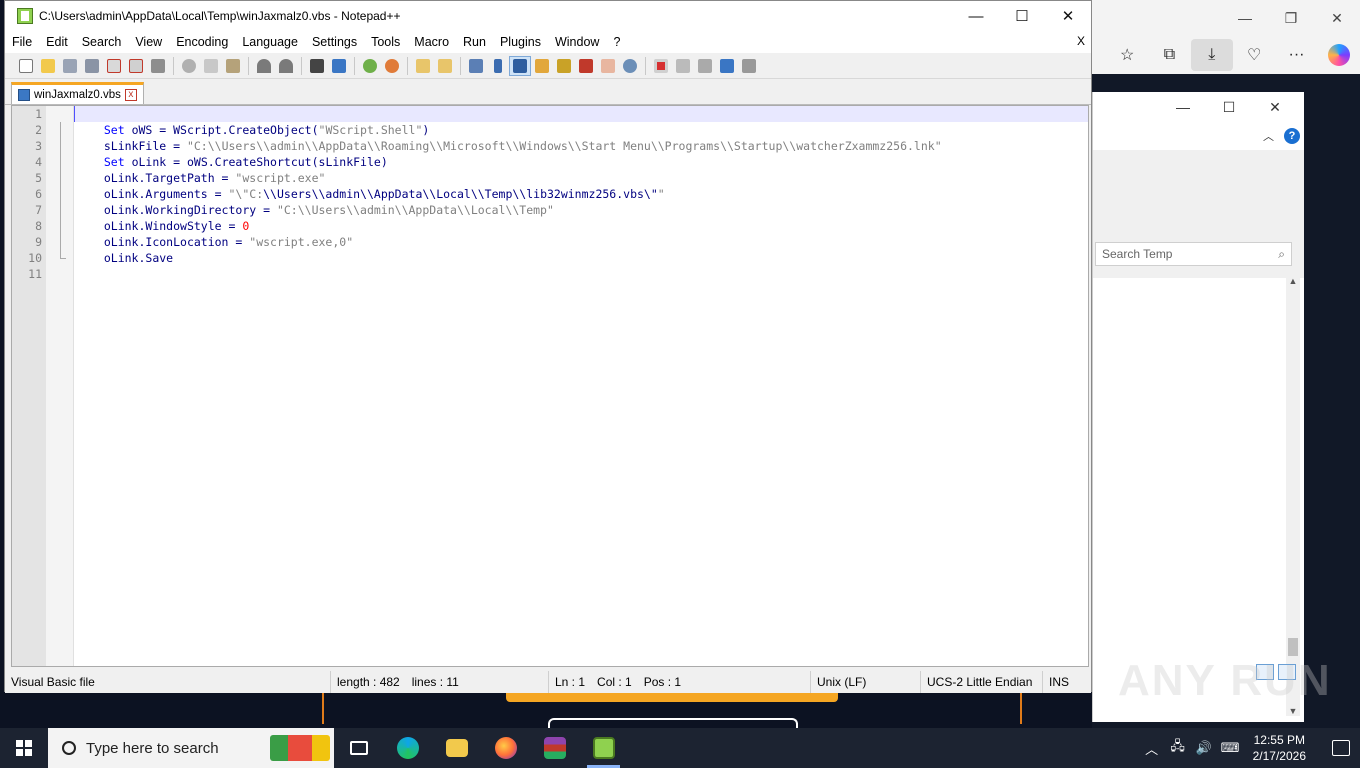 The height and width of the screenshot is (768, 1360). I want to click on indent-guide-icon, so click(520, 65).